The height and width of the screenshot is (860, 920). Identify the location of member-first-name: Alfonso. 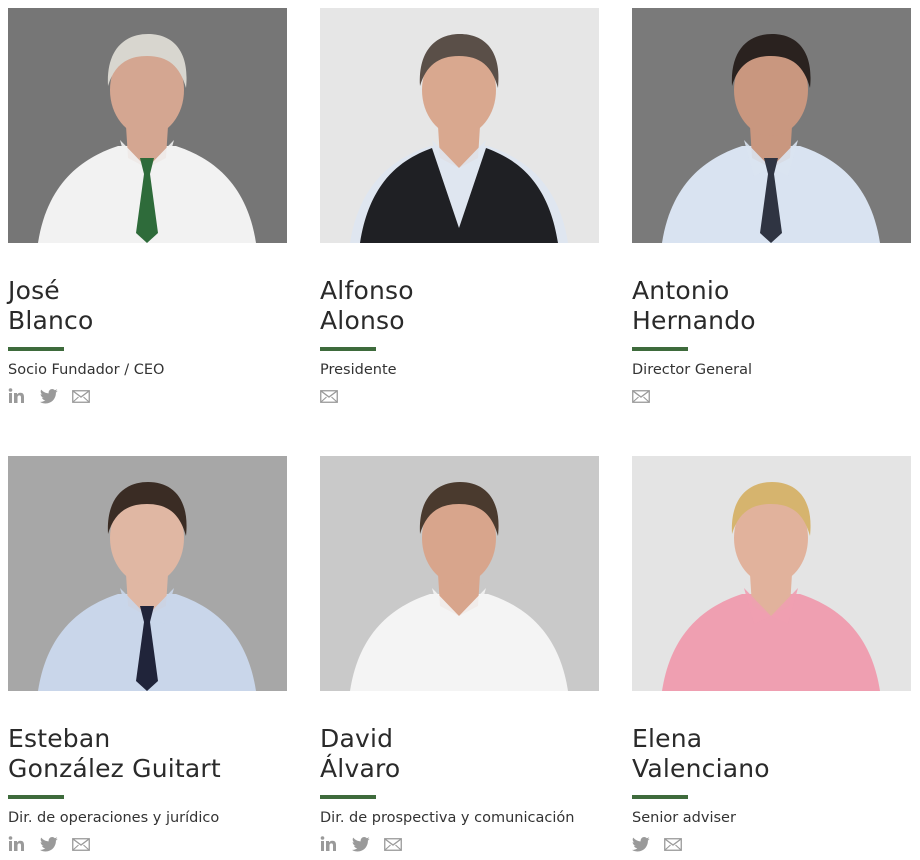
(367, 290).